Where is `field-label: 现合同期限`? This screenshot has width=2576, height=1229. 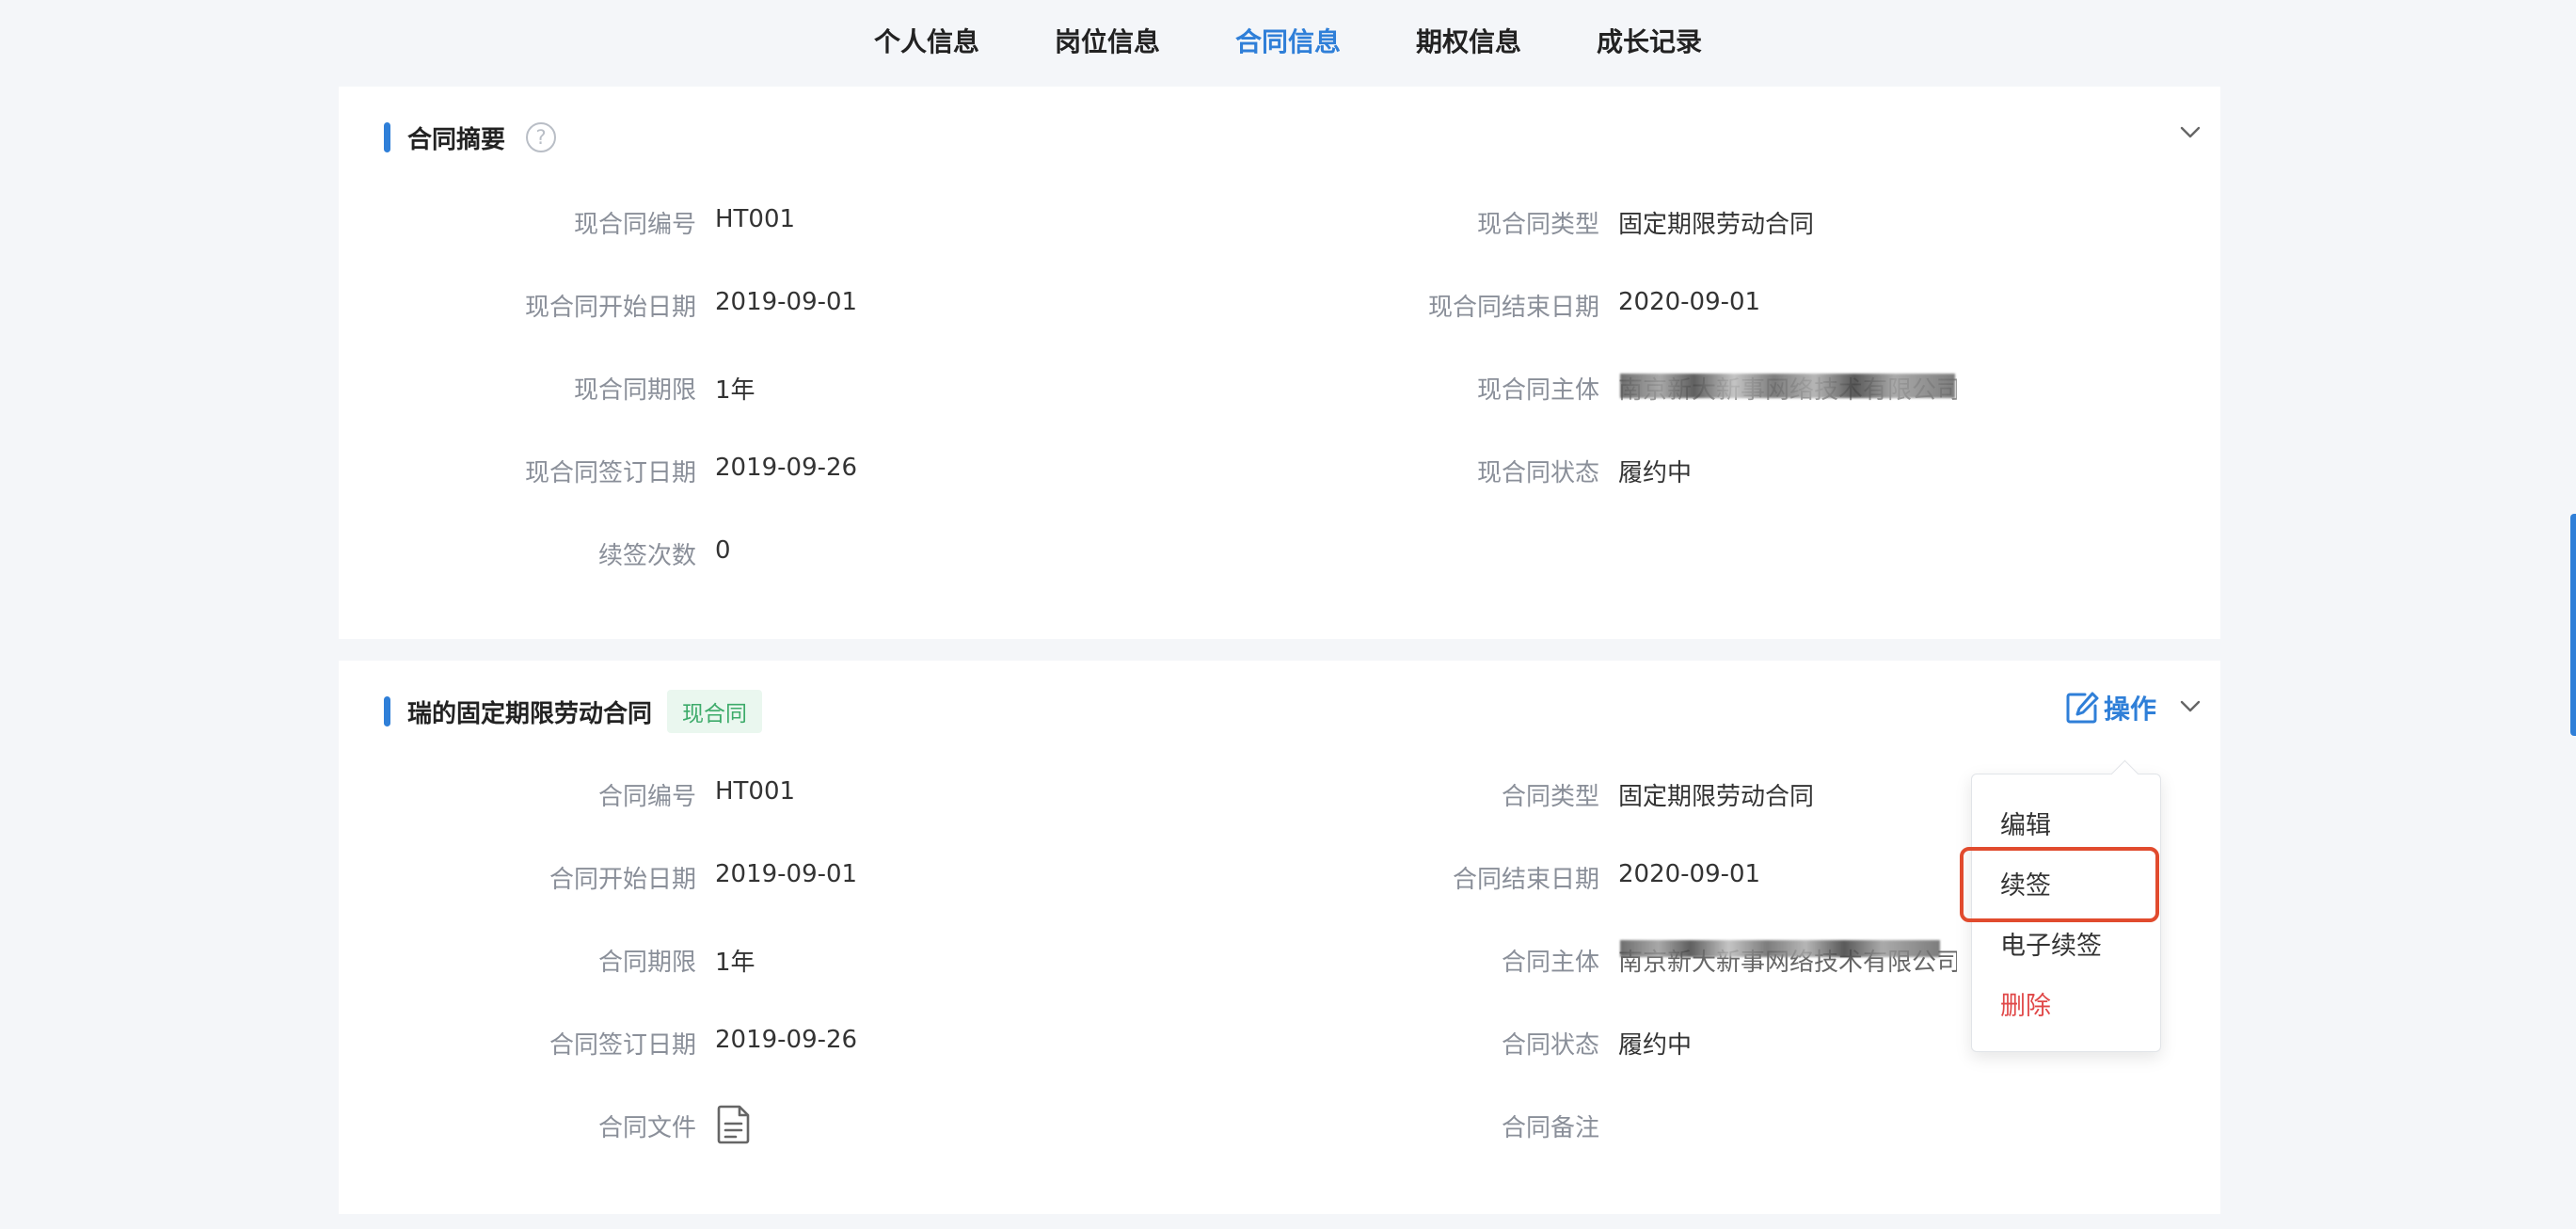
field-label: 现合同期限 is located at coordinates (634, 390).